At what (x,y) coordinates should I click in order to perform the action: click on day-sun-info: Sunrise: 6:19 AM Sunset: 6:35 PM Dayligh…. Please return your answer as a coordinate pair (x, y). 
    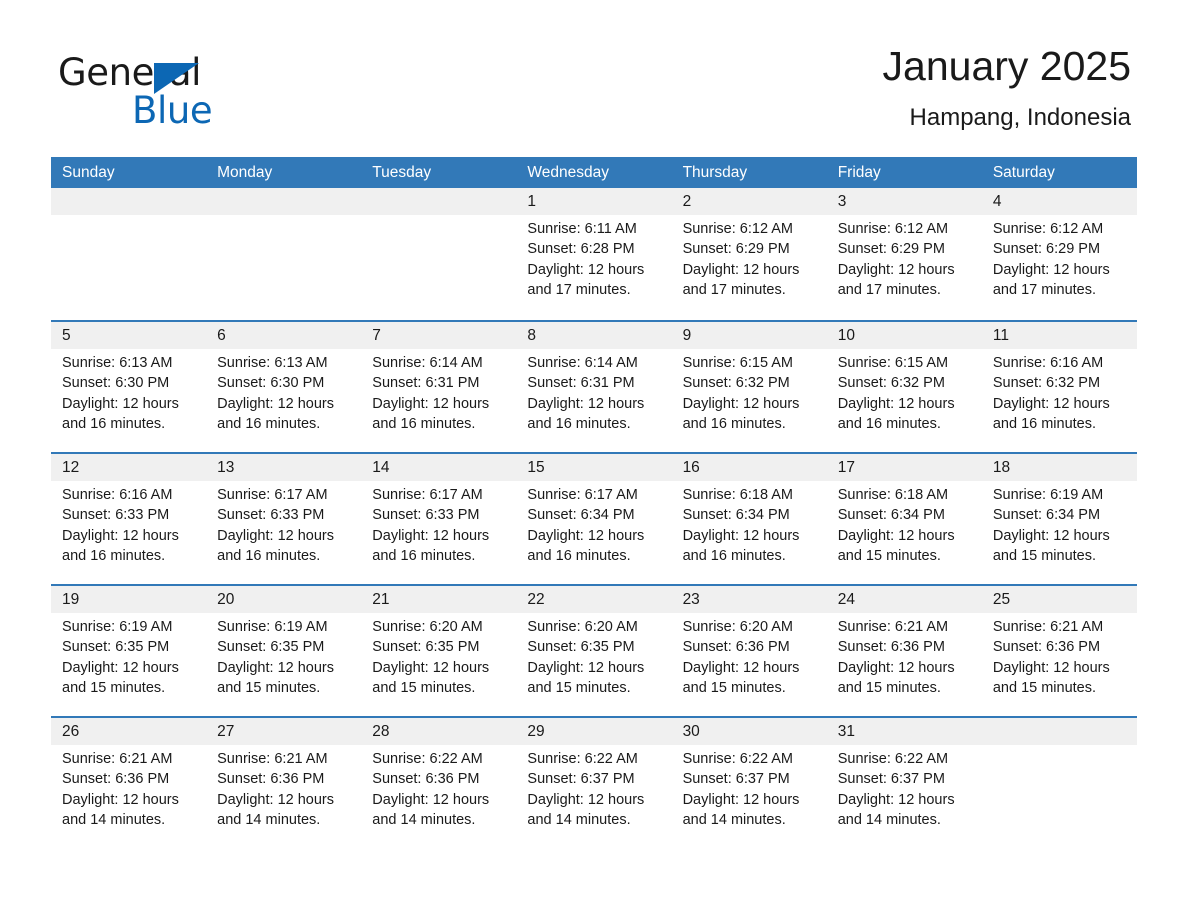
    Looking at the image, I should click on (276, 657).